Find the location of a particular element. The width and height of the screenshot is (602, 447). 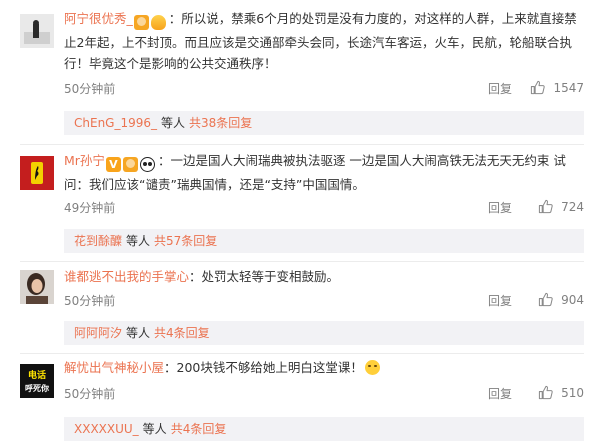

sub-reply-user: 花到酴醾 is located at coordinates (98, 241).